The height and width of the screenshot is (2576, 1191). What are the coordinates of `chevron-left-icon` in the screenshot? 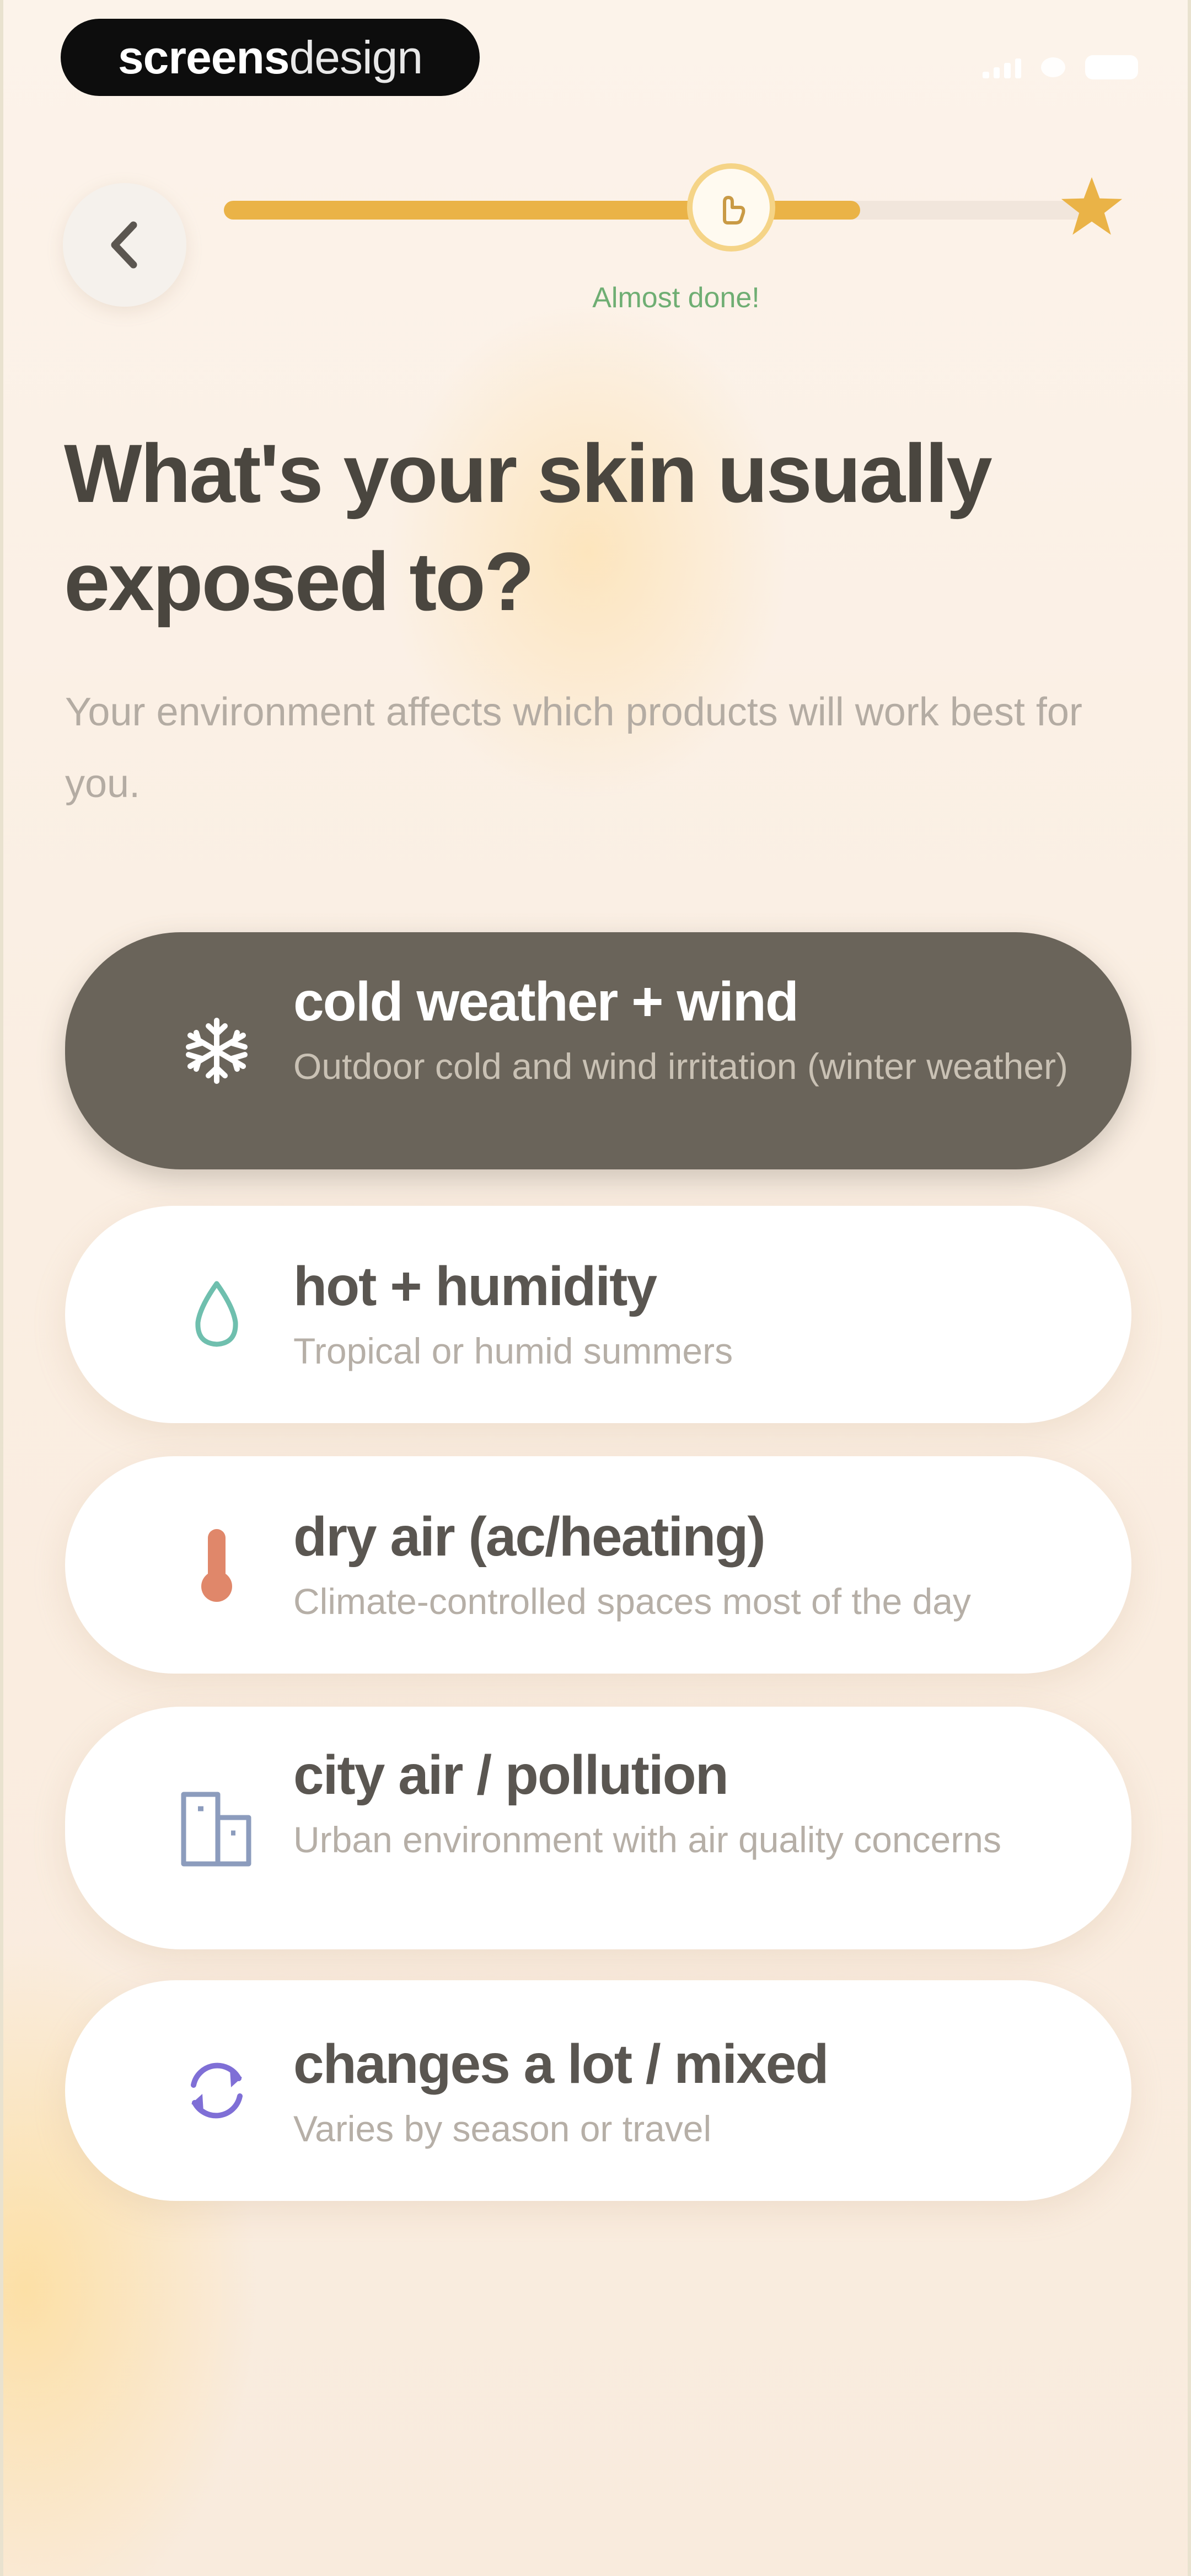 It's located at (124, 245).